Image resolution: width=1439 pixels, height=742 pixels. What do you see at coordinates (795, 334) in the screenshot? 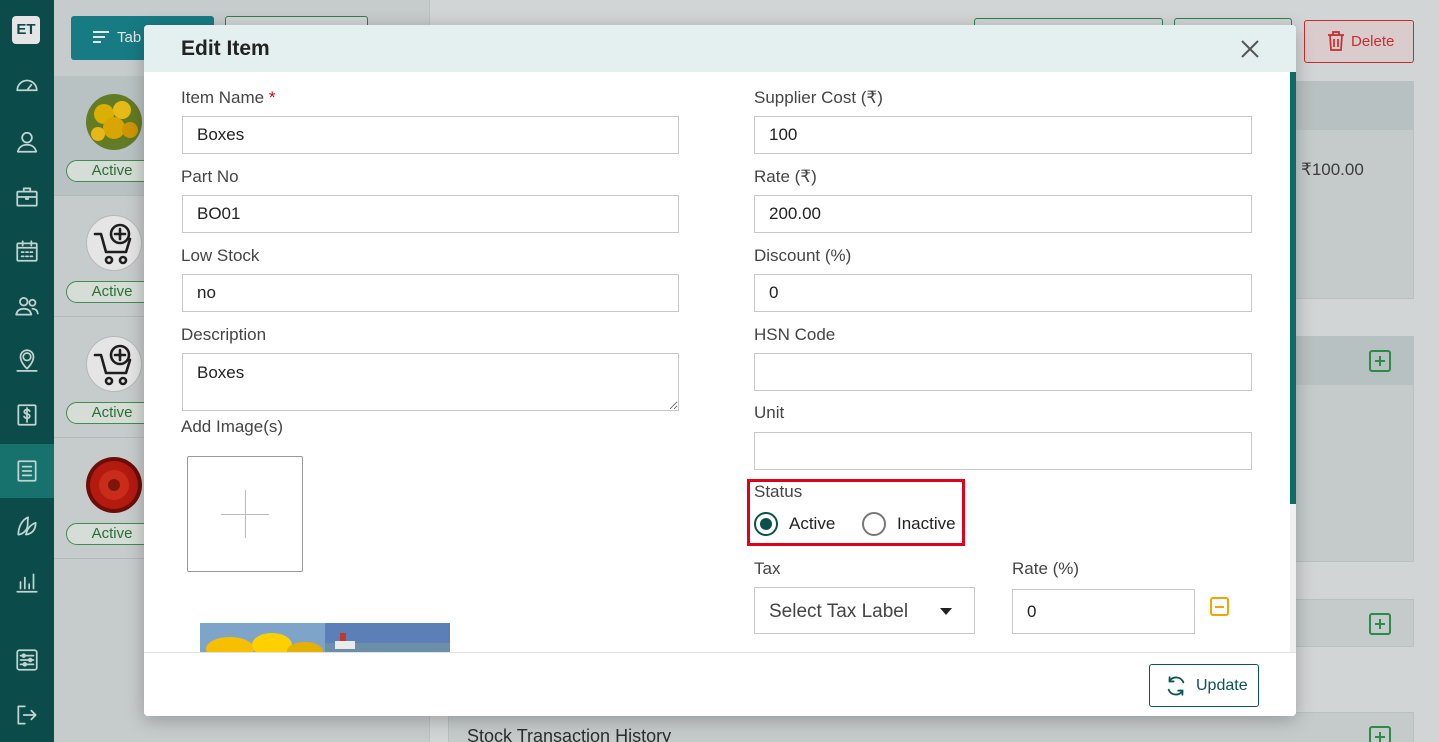
I see `hsn-code-label: HSN Code` at bounding box center [795, 334].